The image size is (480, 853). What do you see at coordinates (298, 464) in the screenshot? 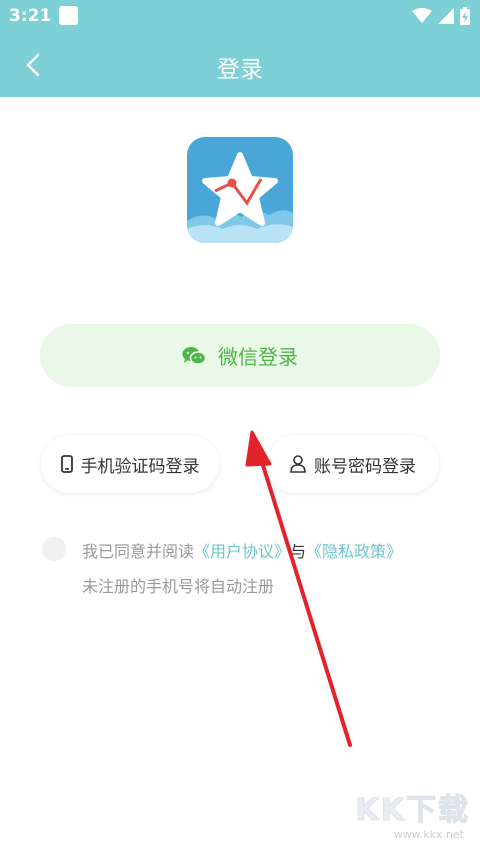
I see `user-icon` at bounding box center [298, 464].